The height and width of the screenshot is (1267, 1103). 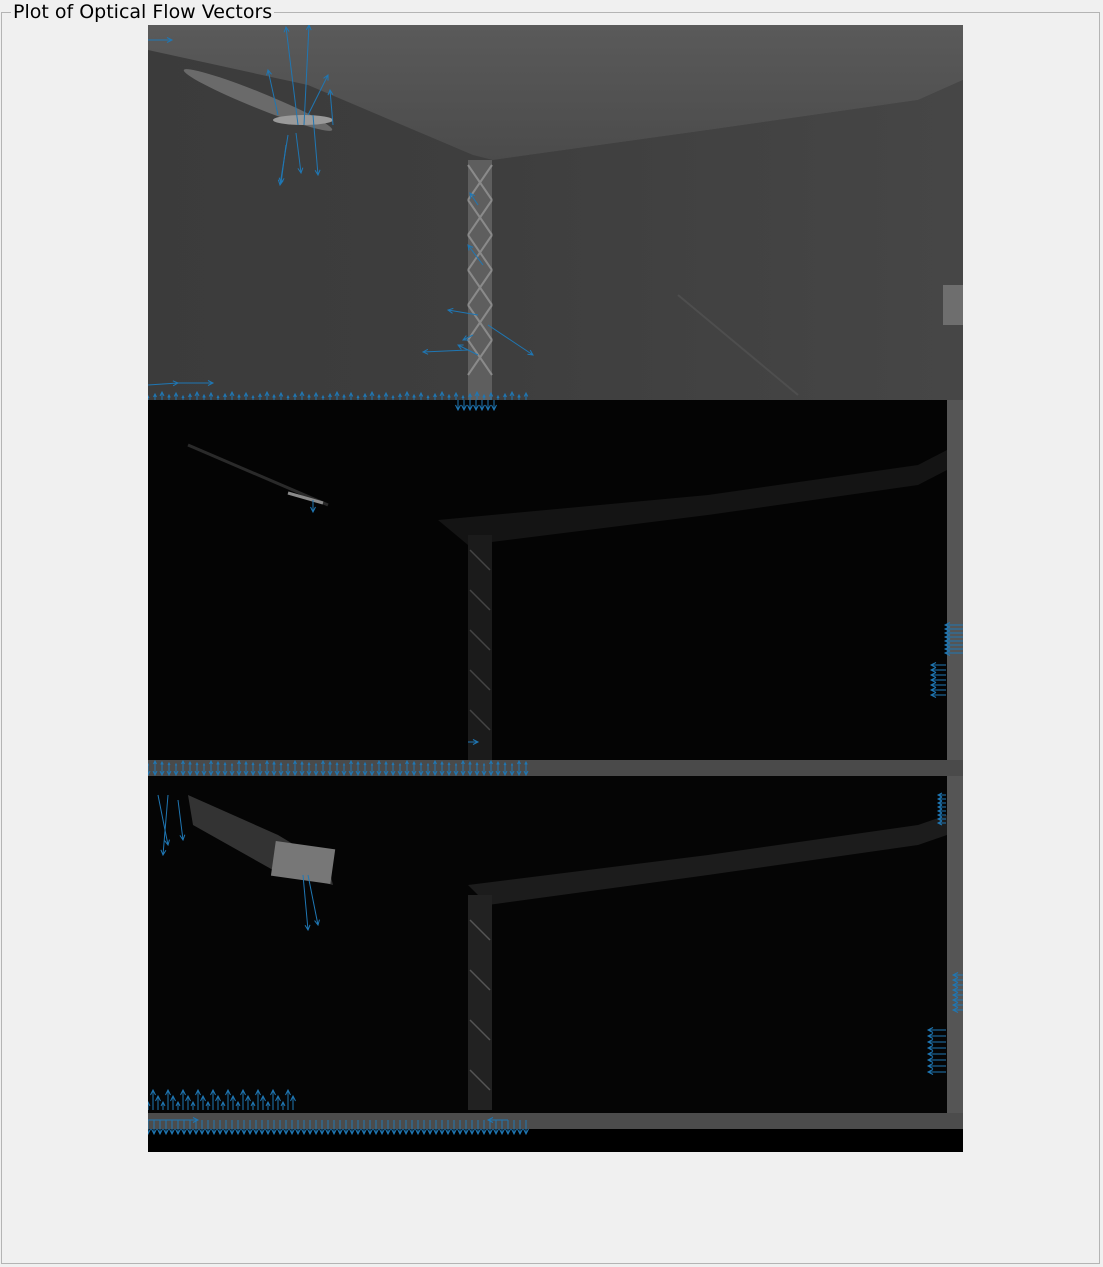 What do you see at coordinates (143, 12) in the screenshot?
I see `panel-title: Plot of Optical Flow Vectors` at bounding box center [143, 12].